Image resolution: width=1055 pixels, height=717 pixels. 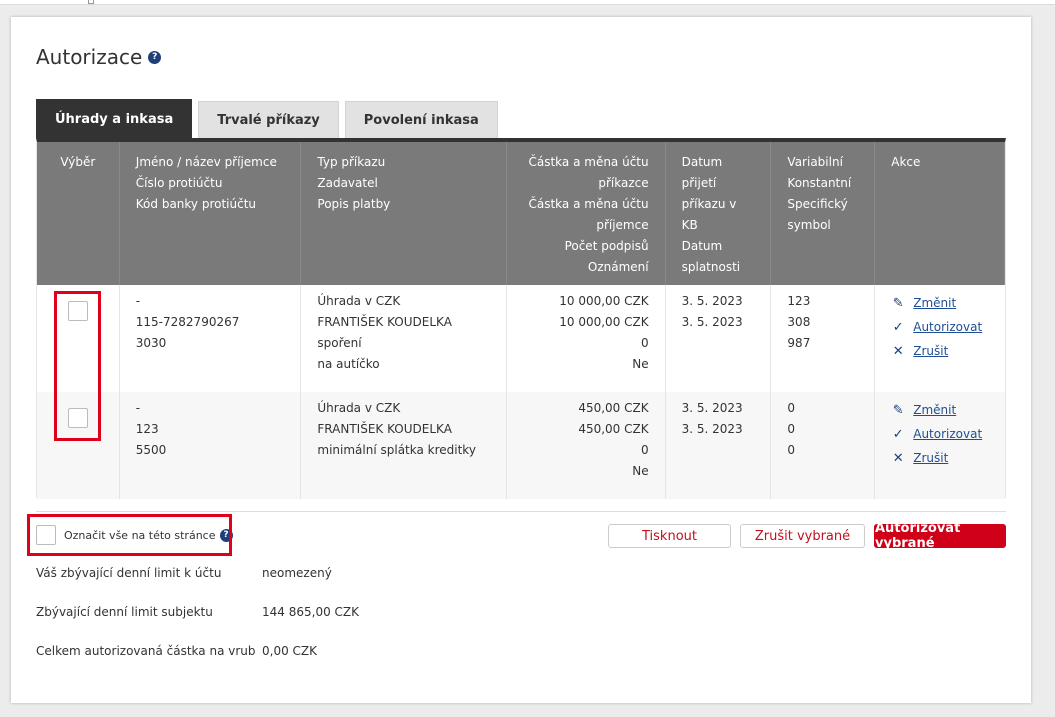 I want to click on payment-description: spoření, so click(x=339, y=343).